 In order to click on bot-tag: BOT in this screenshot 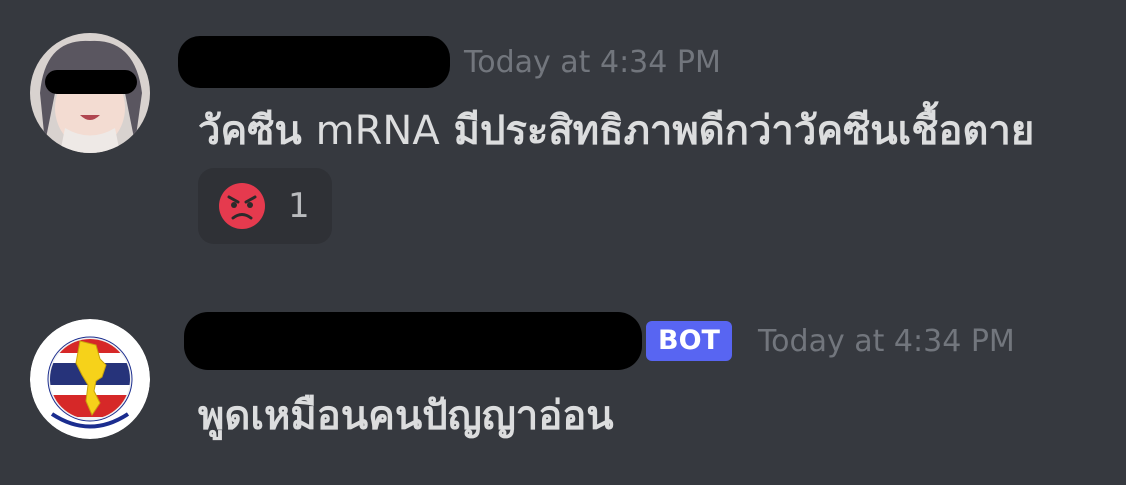, I will do `click(689, 341)`.